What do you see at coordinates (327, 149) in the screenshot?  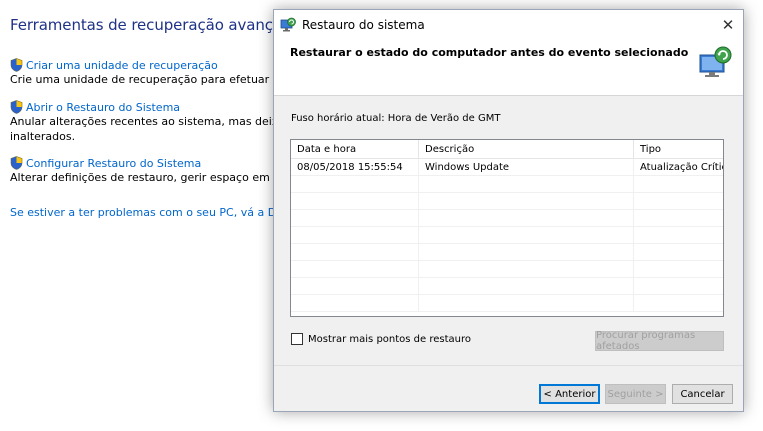 I see `column-label: Data e hora` at bounding box center [327, 149].